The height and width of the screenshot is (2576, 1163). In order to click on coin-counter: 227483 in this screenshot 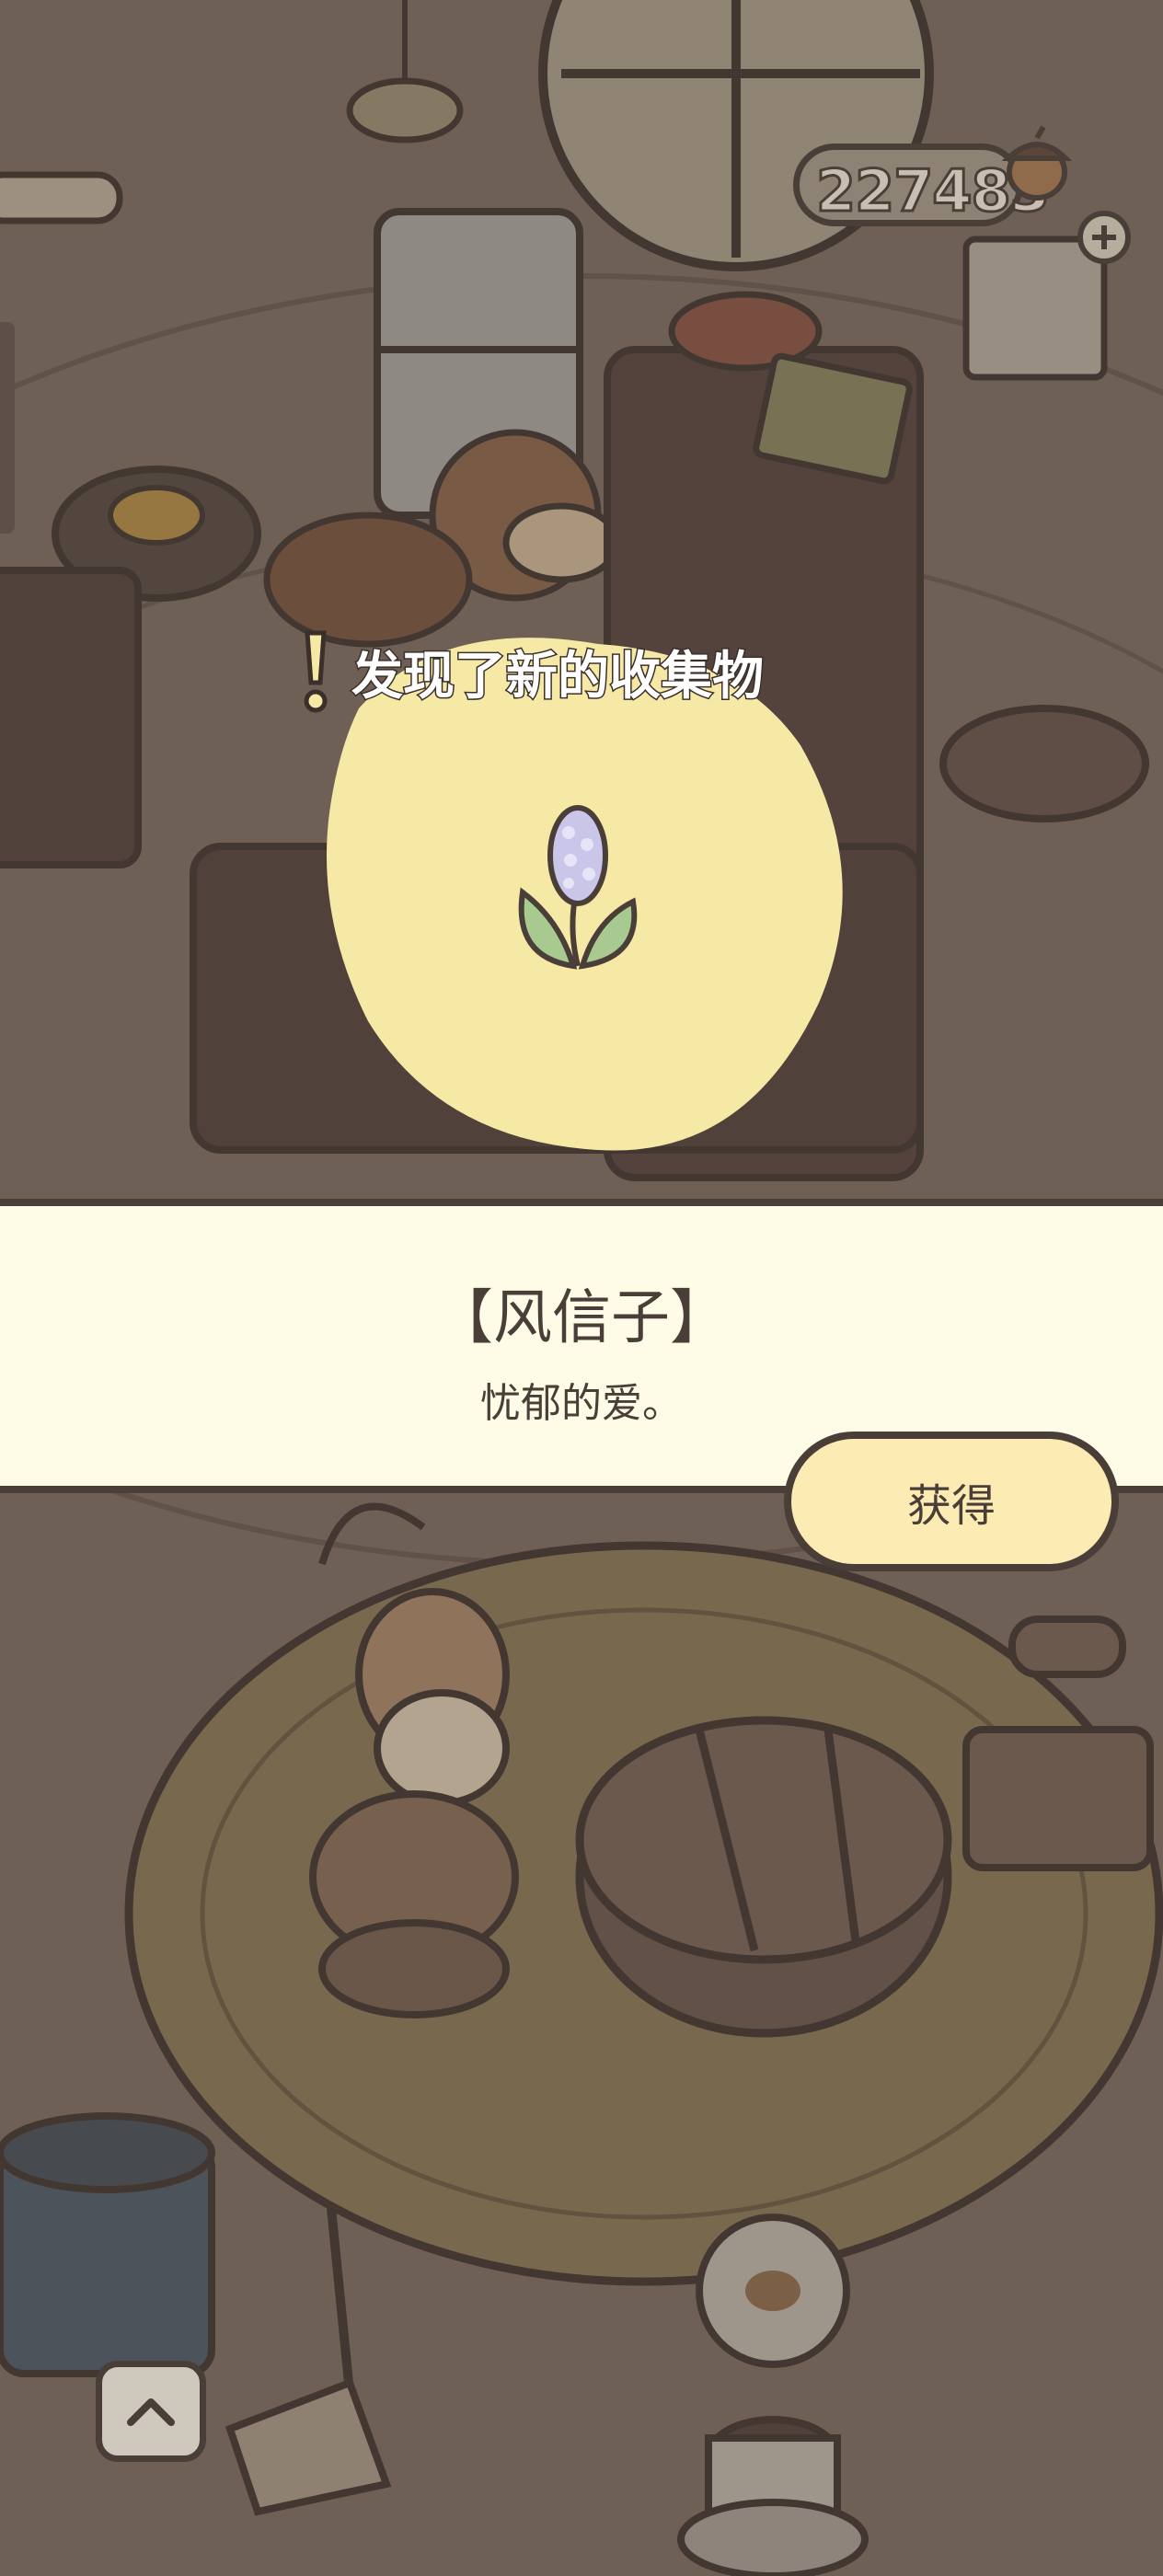, I will do `click(933, 182)`.